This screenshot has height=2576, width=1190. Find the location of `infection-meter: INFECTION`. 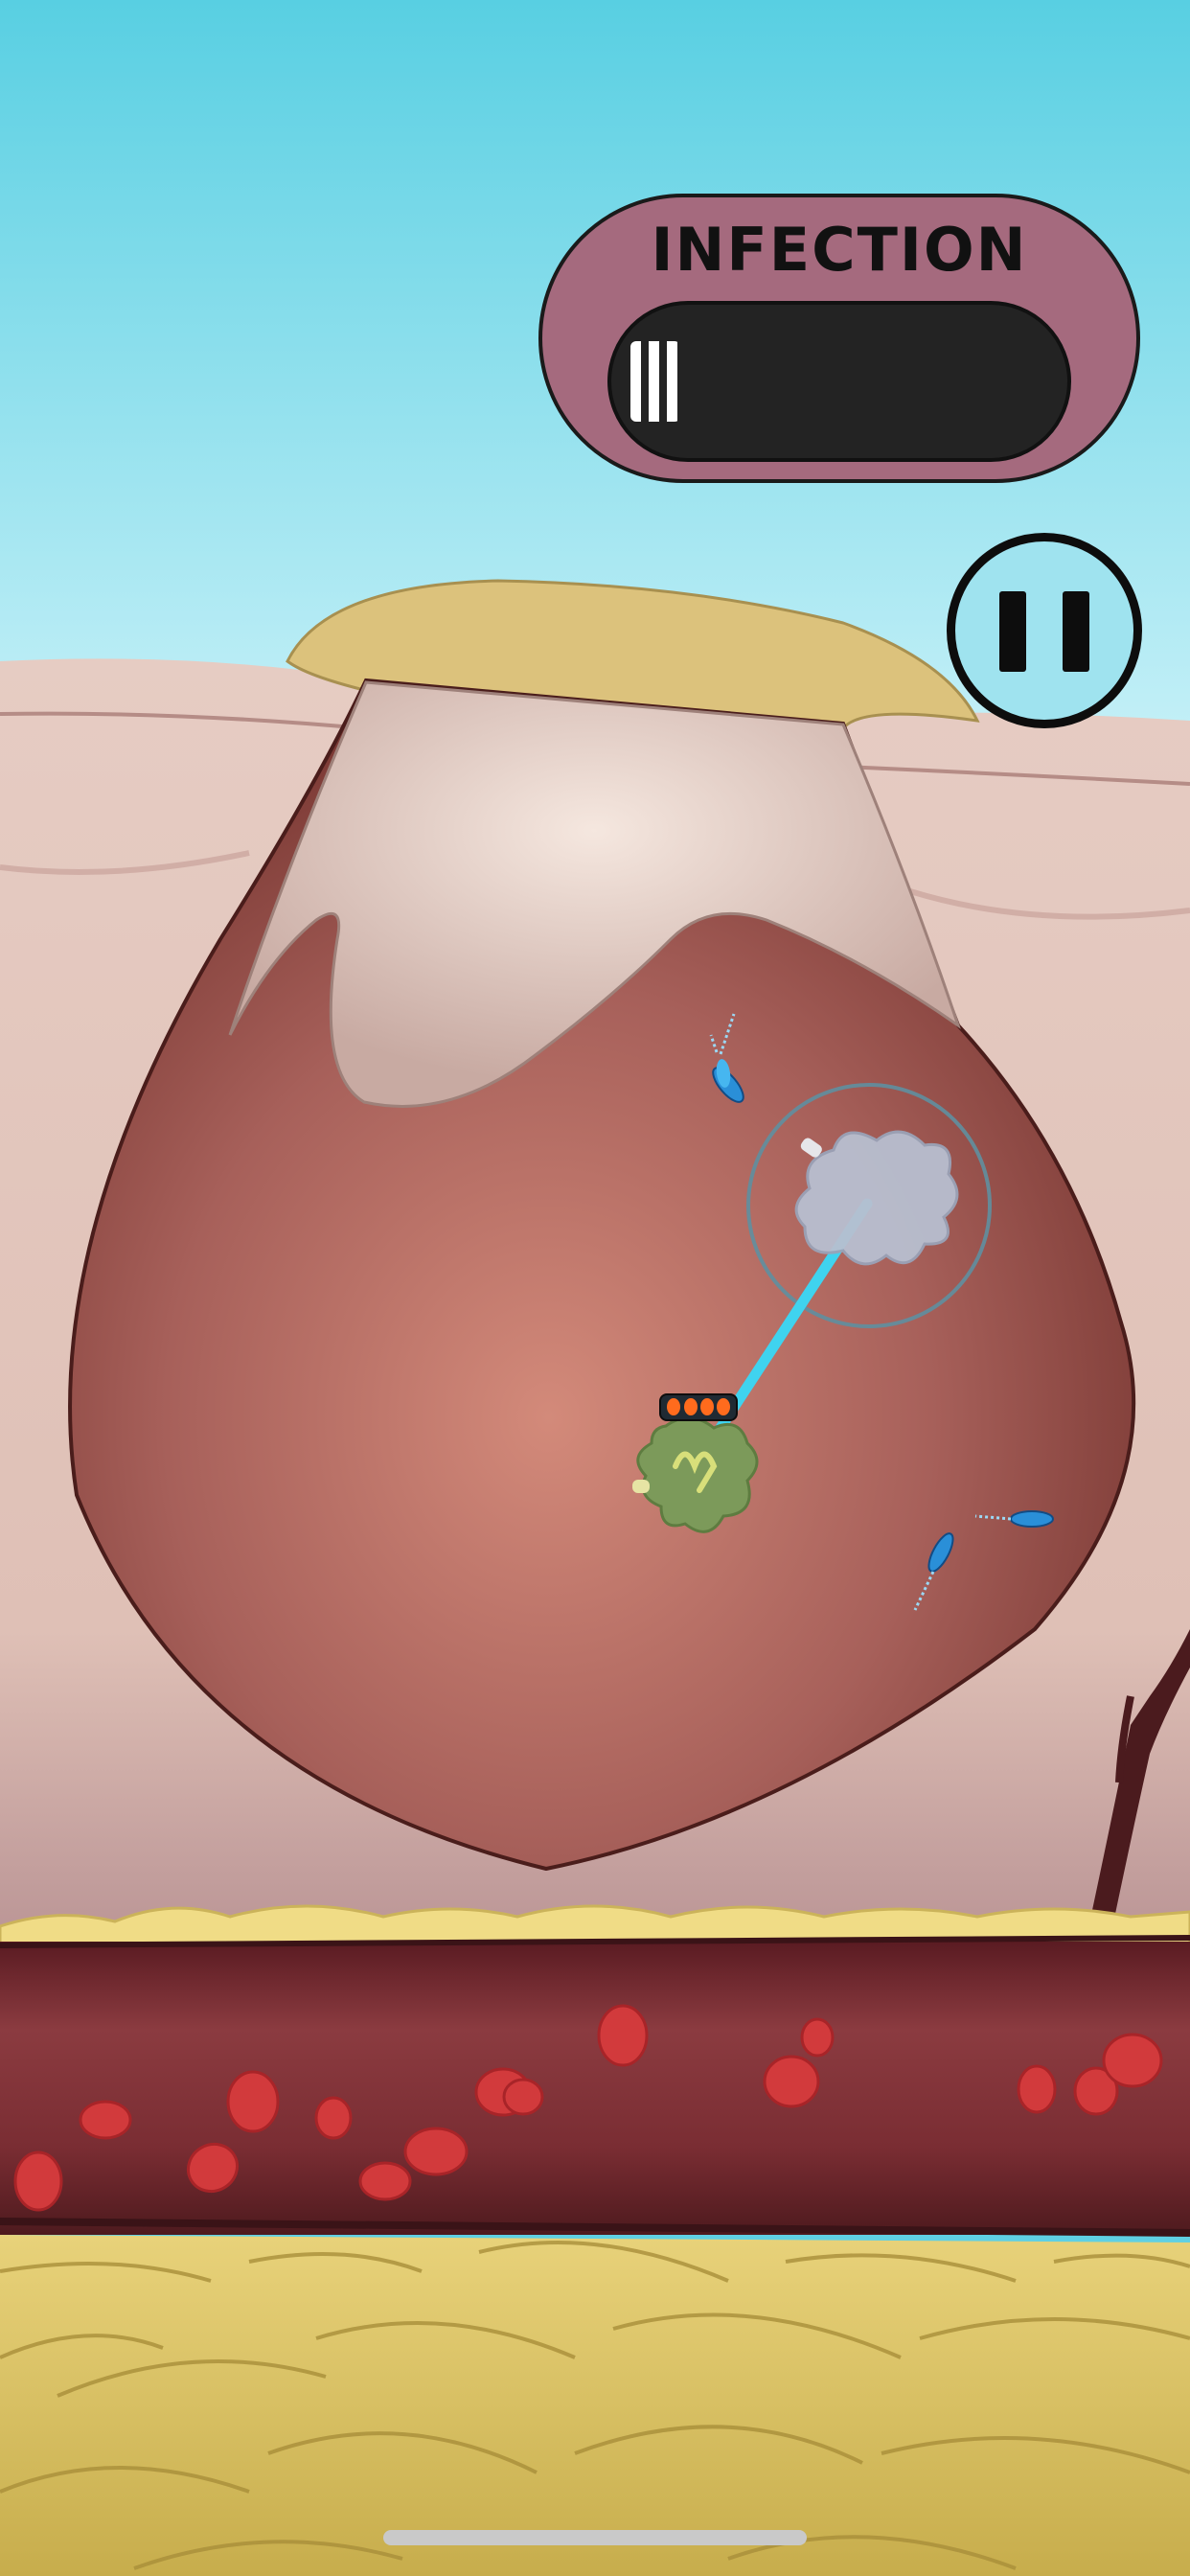

infection-meter: INFECTION is located at coordinates (839, 338).